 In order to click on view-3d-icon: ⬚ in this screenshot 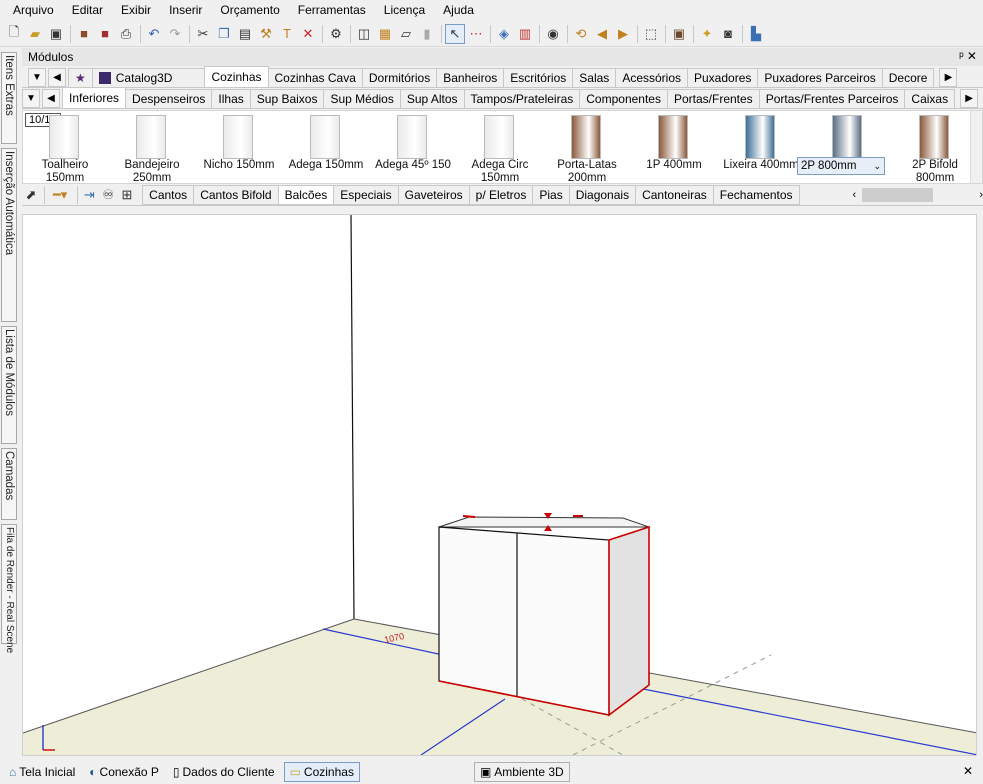, I will do `click(651, 34)`.